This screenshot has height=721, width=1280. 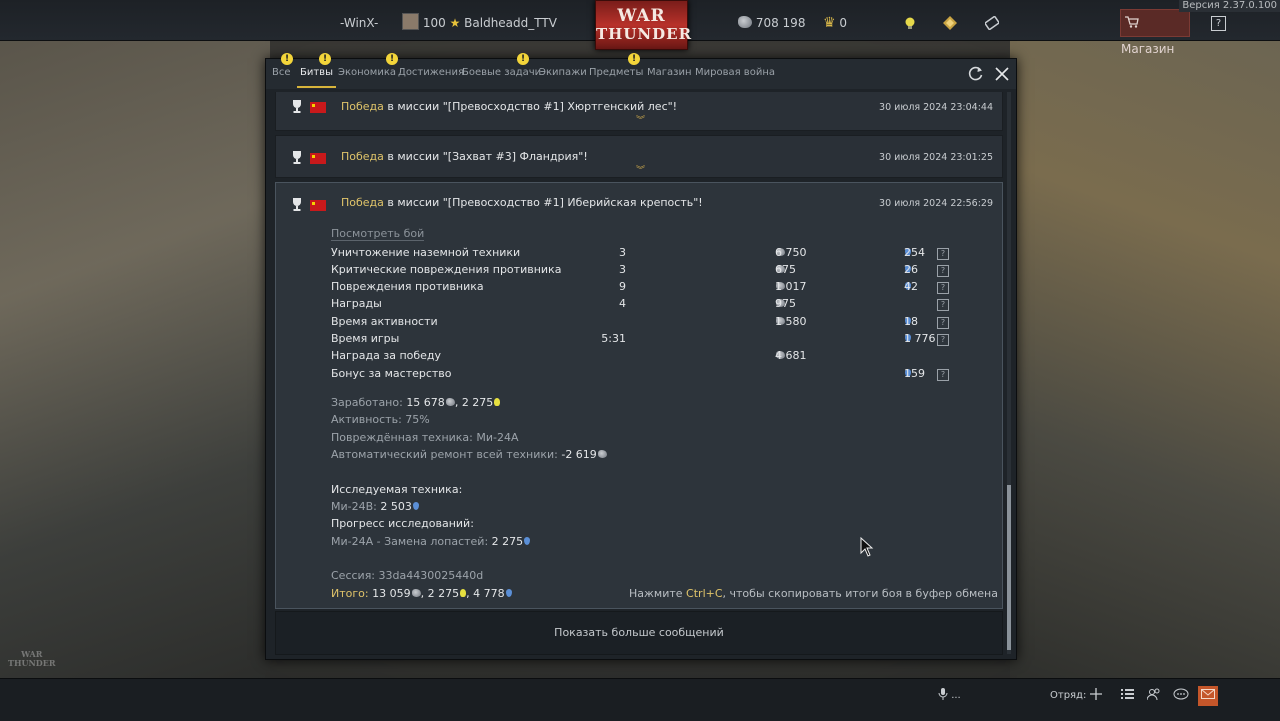 What do you see at coordinates (316, 71) in the screenshot?
I see `tab-battles: ! Битвы` at bounding box center [316, 71].